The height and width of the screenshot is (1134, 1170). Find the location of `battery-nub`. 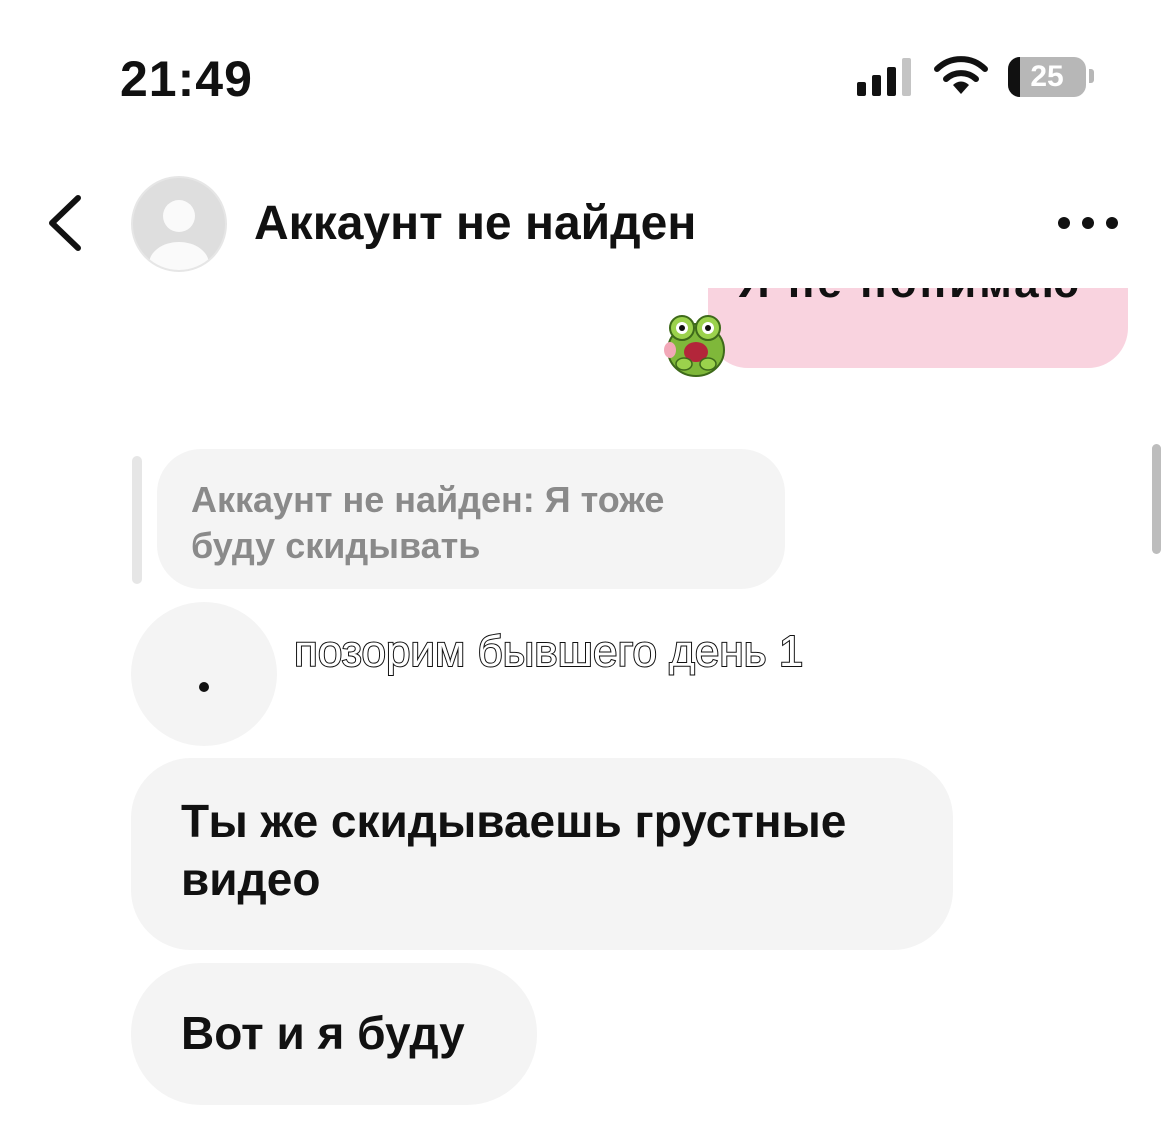

battery-nub is located at coordinates (1091, 76).